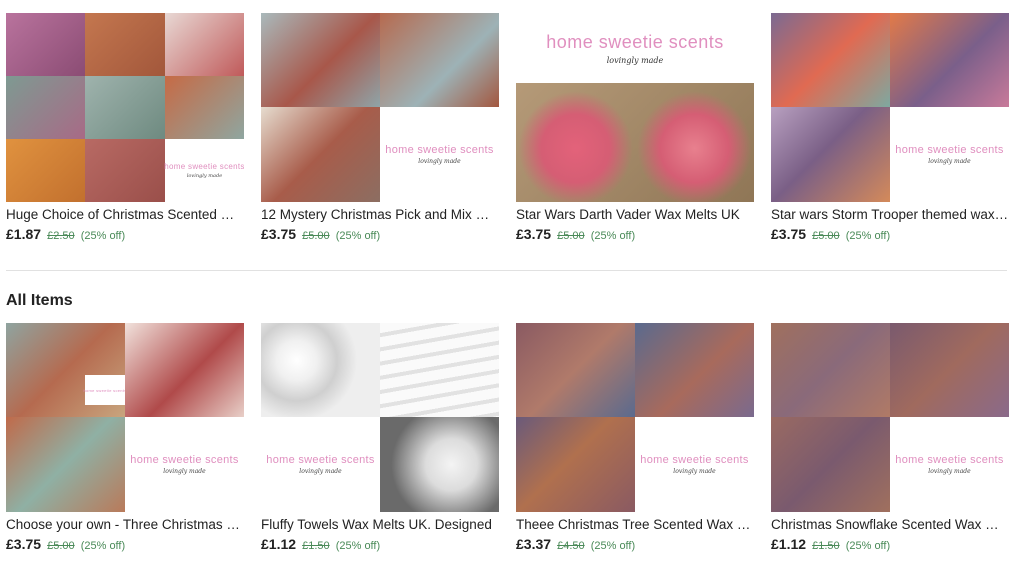  I want to click on brand-watermark-small: home sweetie scents, so click(104, 390).